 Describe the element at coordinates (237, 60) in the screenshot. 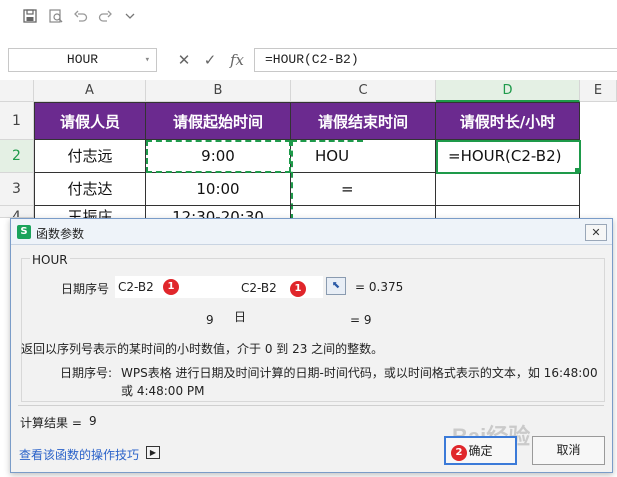

I see `insert-function-icon: fx` at that location.